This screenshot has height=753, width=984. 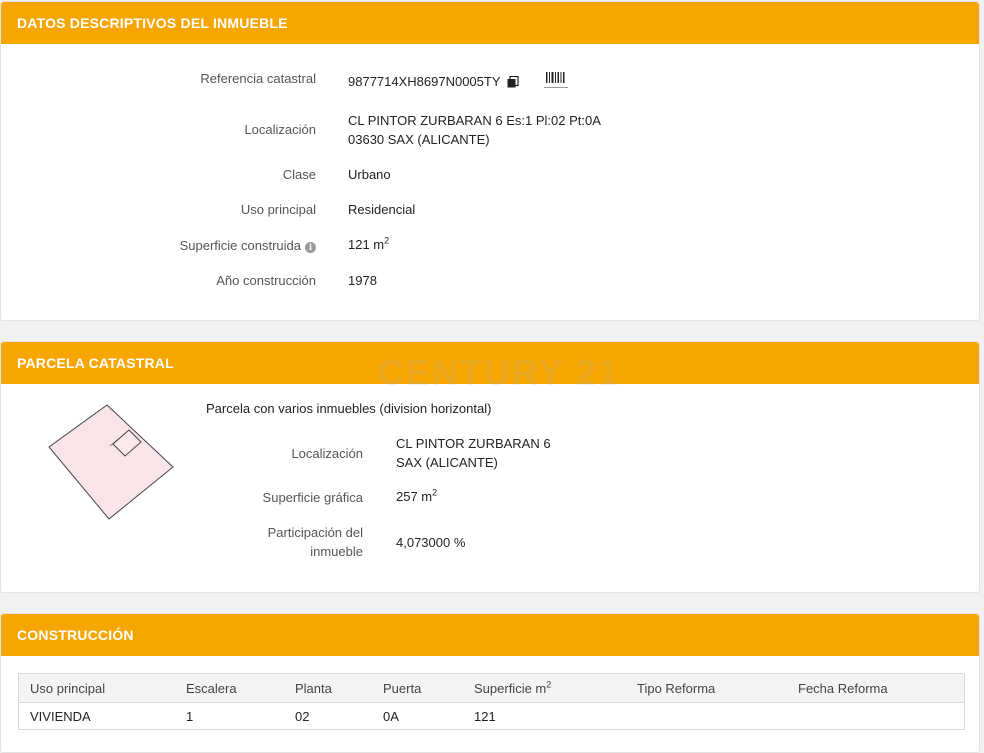 I want to click on parcela-localizacion-line2: SAX (ALICANTE), so click(x=447, y=462).